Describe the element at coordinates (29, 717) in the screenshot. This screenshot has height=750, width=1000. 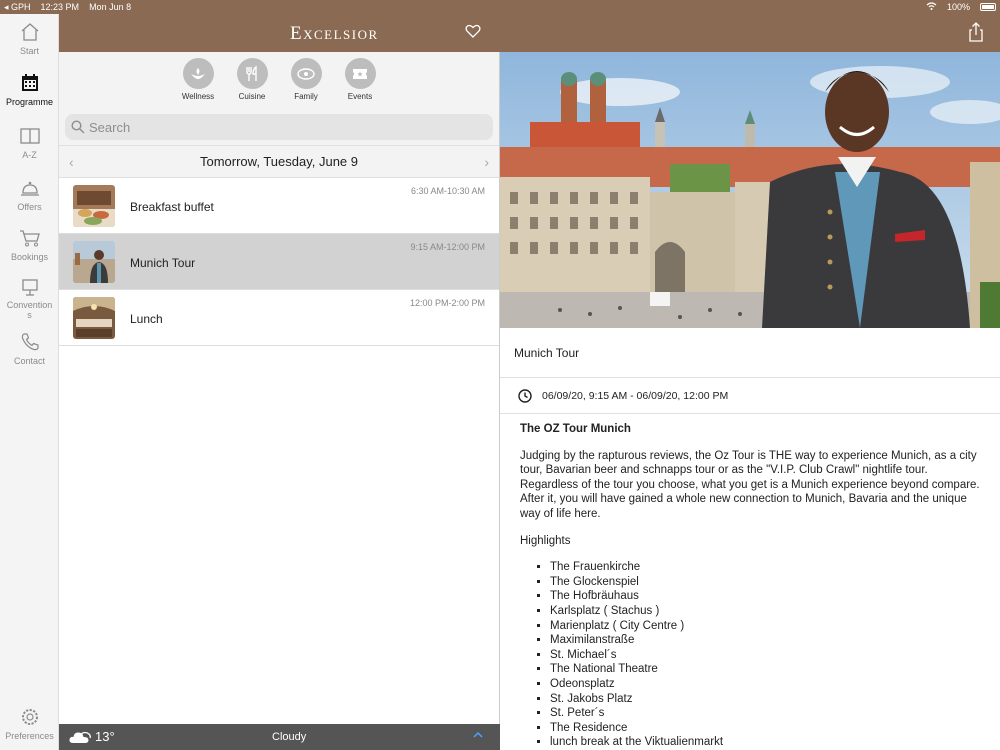
I see `gear-icon` at that location.